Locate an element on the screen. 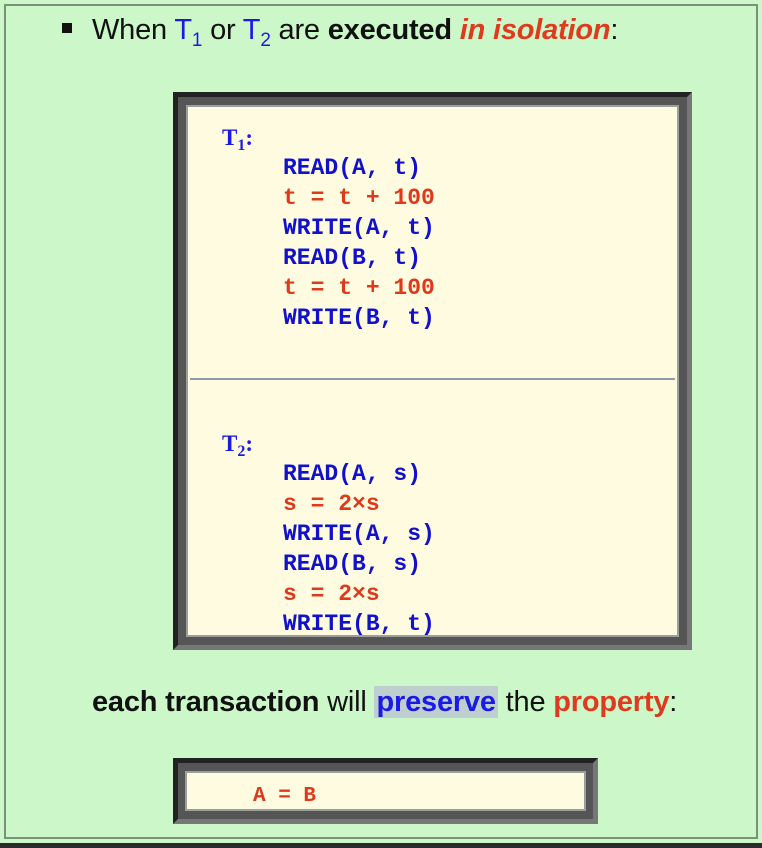 The width and height of the screenshot is (762, 848). t1-label: T1: is located at coordinates (238, 139).